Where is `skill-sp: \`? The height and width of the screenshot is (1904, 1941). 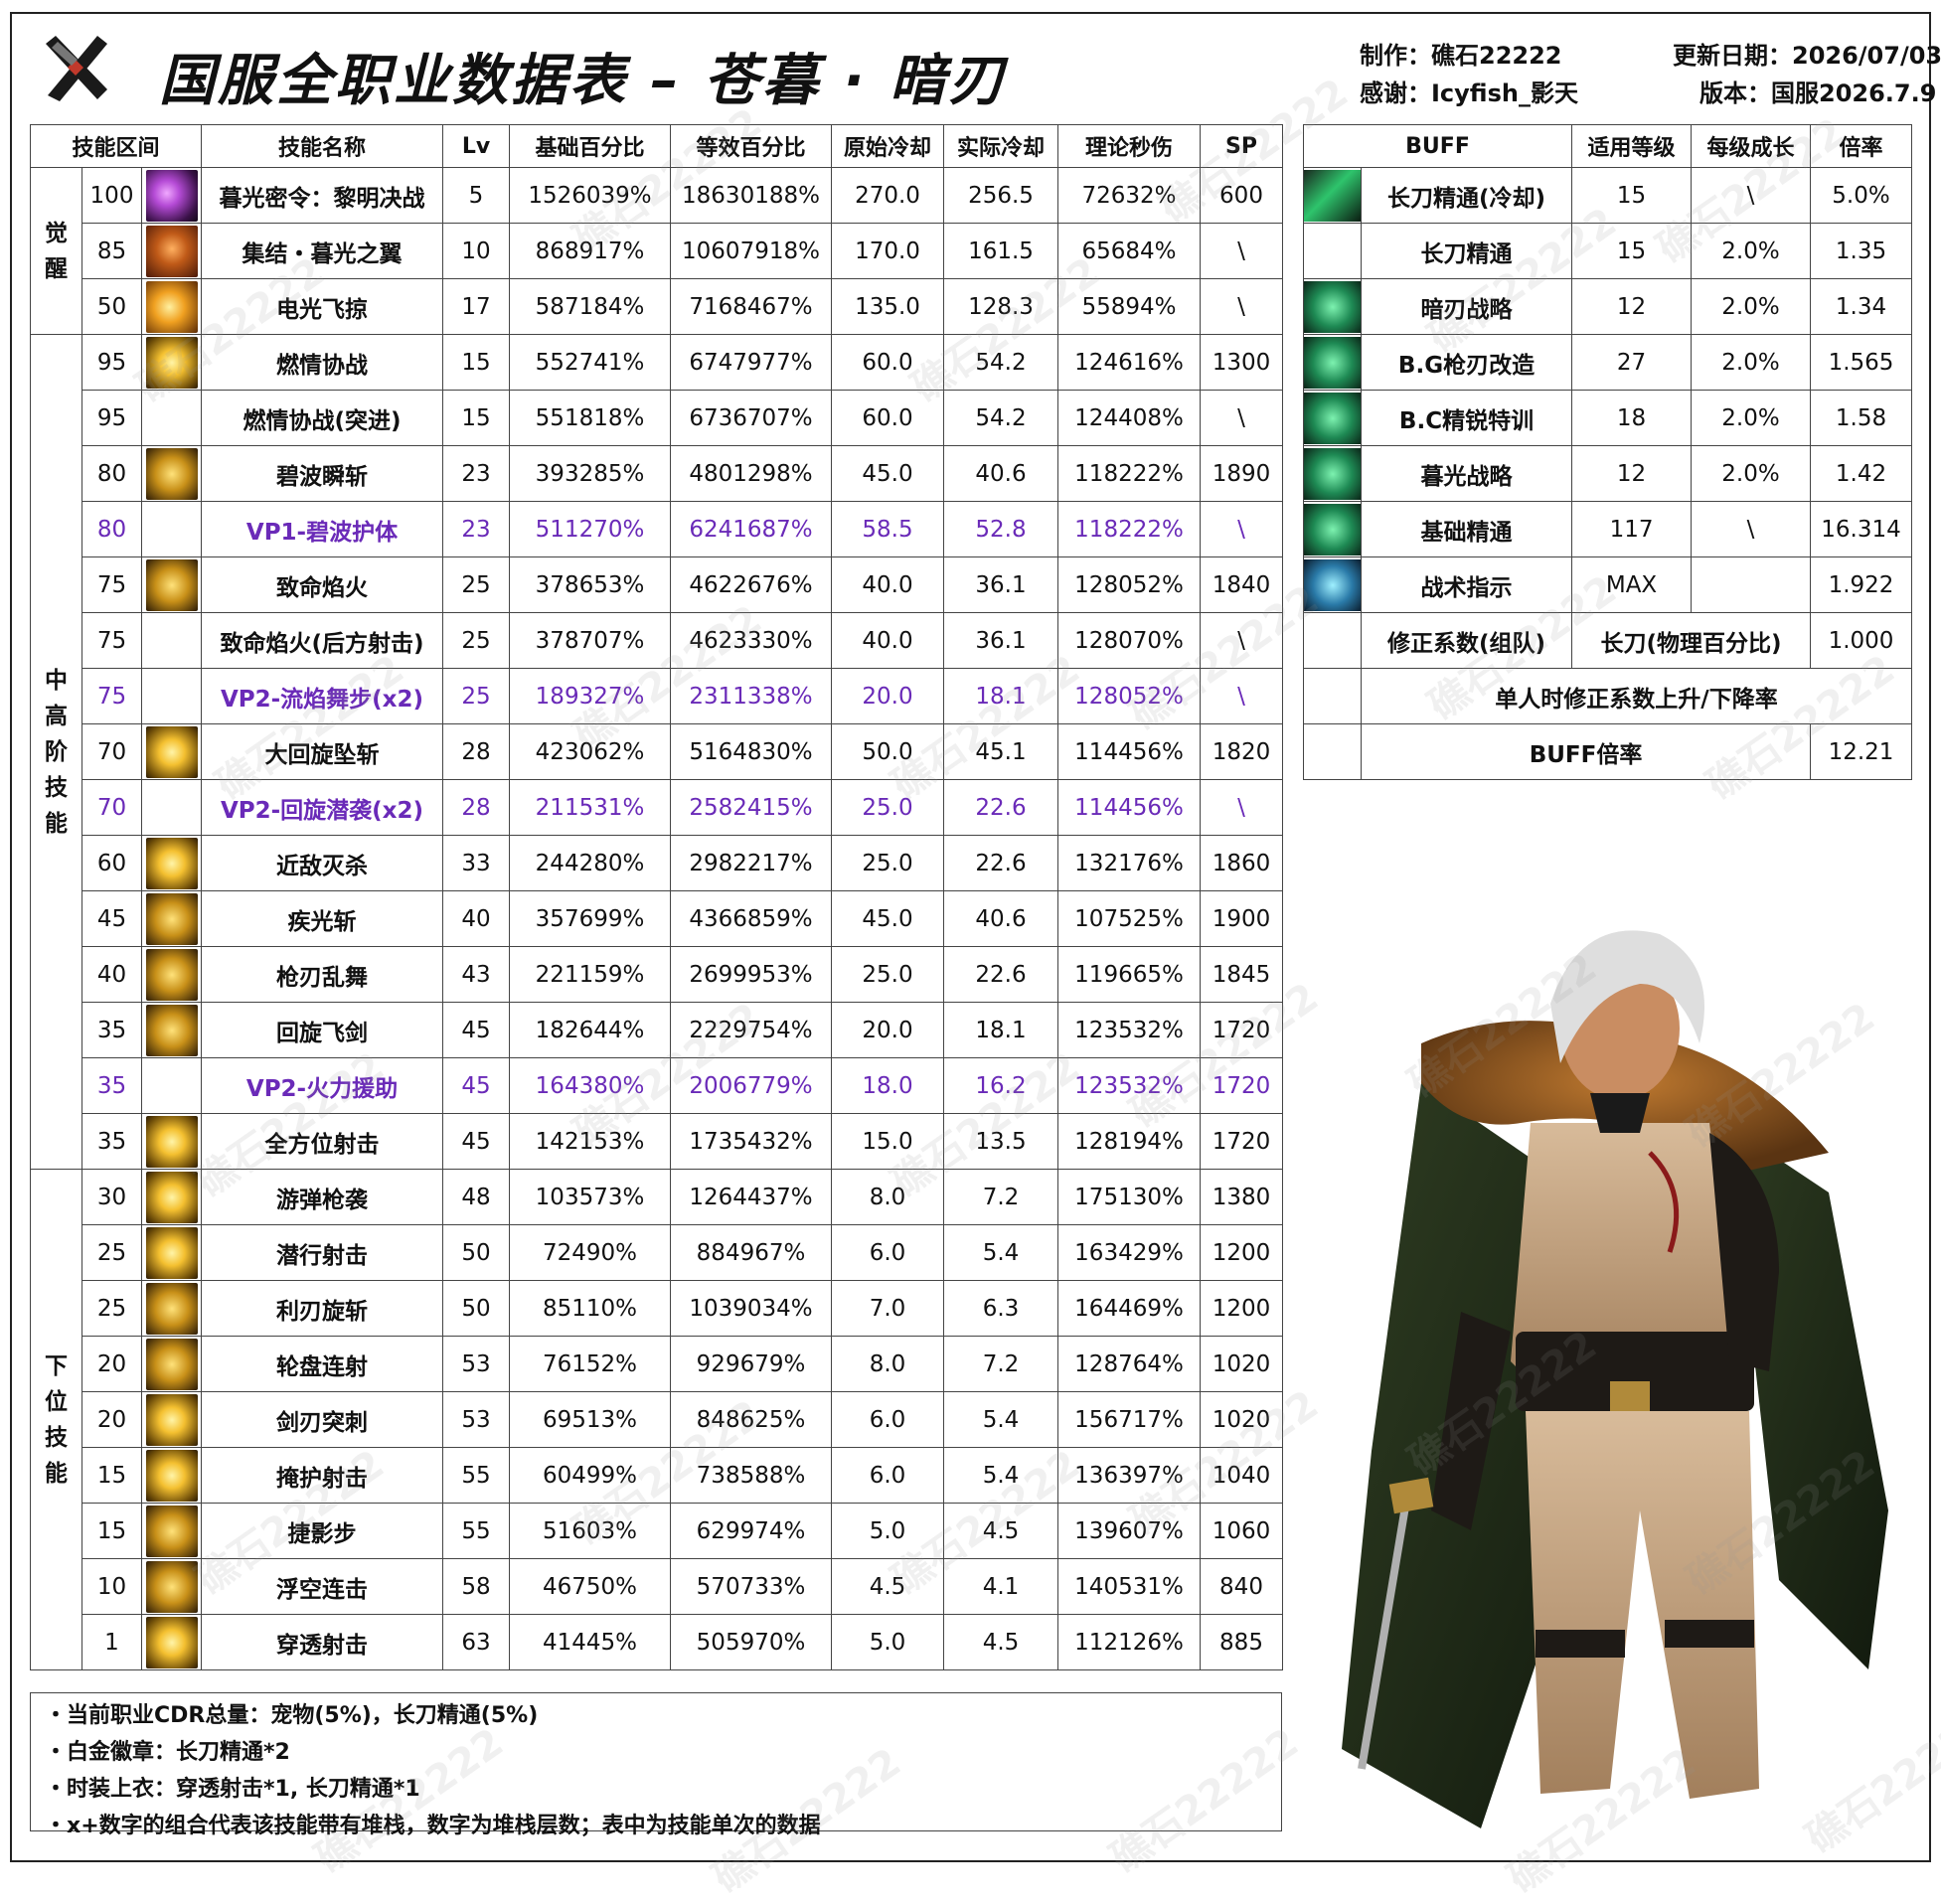
skill-sp: \ is located at coordinates (1242, 640).